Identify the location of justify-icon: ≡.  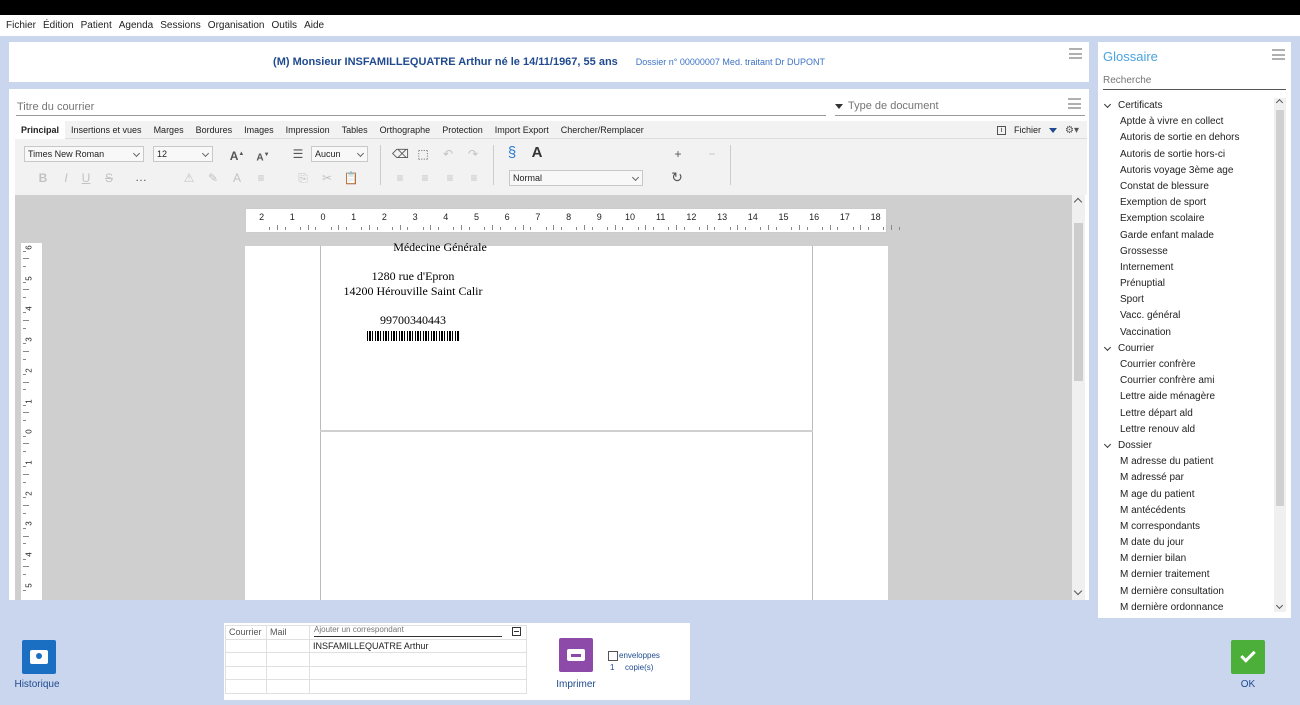
(474, 178).